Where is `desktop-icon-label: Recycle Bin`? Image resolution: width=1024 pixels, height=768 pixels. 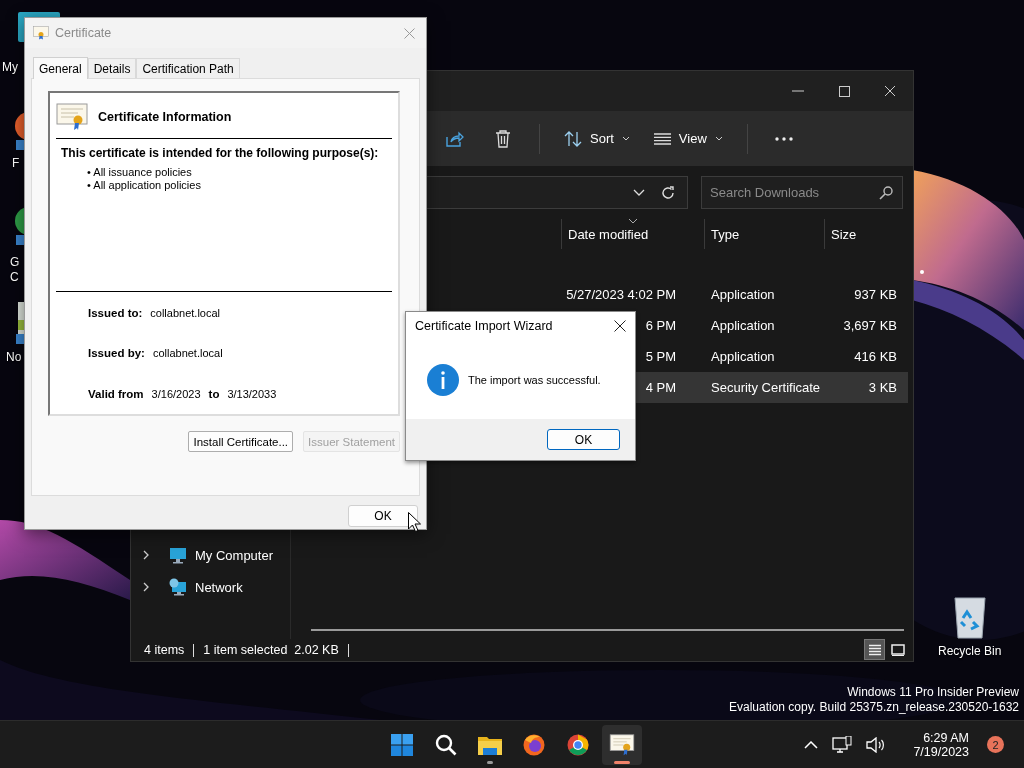
desktop-icon-label: Recycle Bin is located at coordinates (970, 651).